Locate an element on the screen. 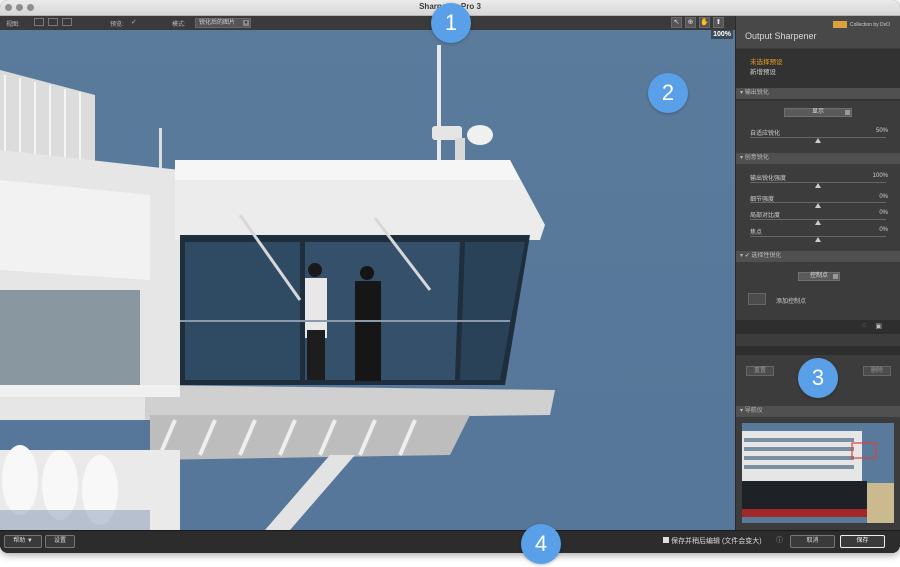 The height and width of the screenshot is (567, 900). focus-label: 焦点 is located at coordinates (756, 233).